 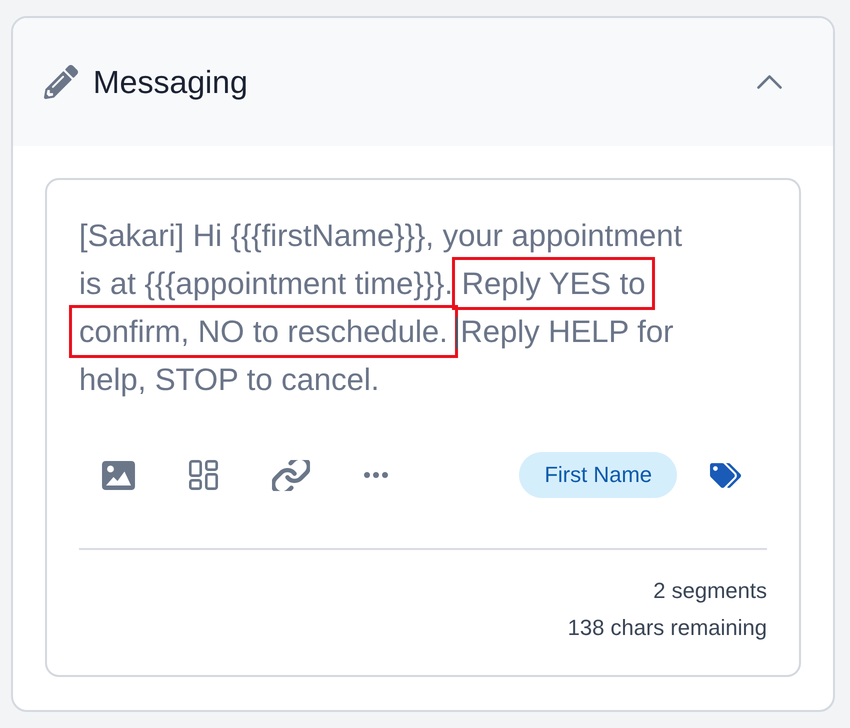 What do you see at coordinates (266, 283) in the screenshot?
I see `message-text: is at {{{appointment time}}}.` at bounding box center [266, 283].